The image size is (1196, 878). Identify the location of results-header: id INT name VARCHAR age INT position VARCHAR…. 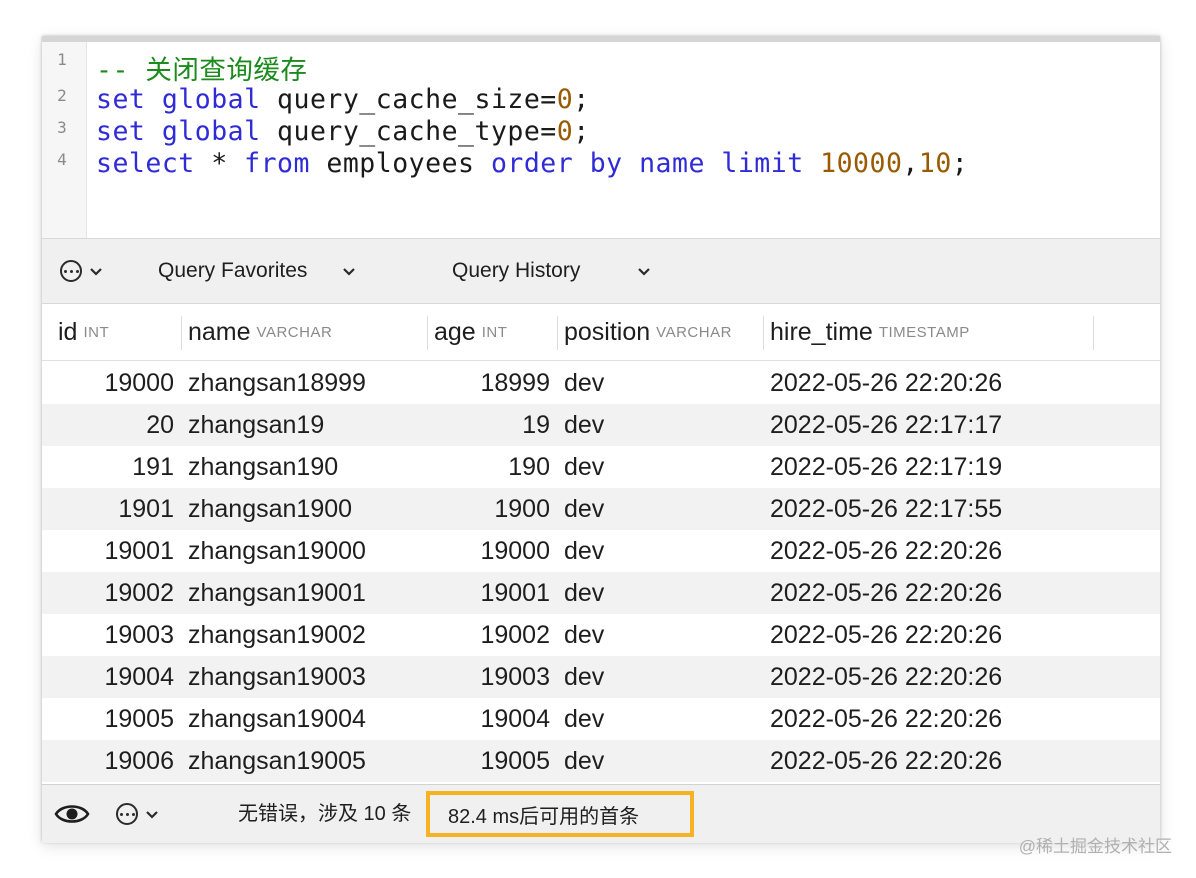
(601, 332).